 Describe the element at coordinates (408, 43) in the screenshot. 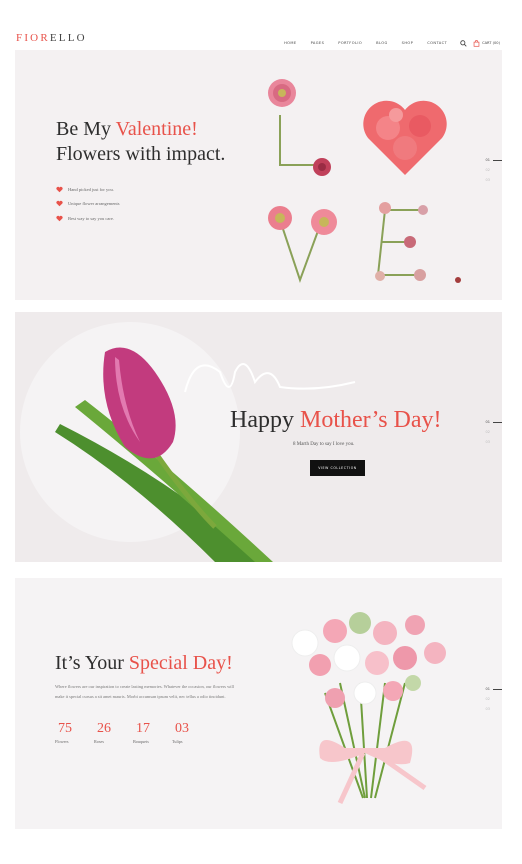

I see `nav-shop: Shop` at that location.